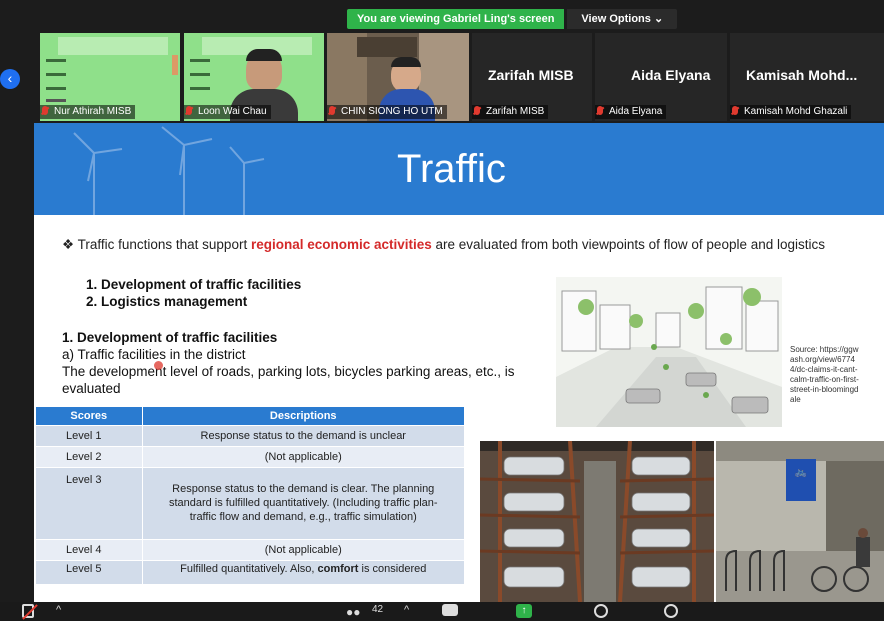 Image resolution: width=884 pixels, height=621 pixels. I want to click on section-sub: a) Traffic facilities in the district, so click(154, 354).